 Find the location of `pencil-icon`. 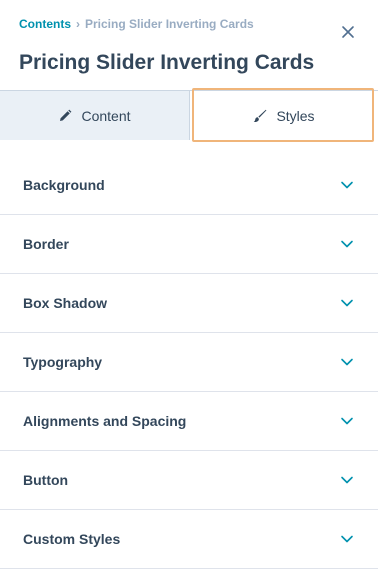

pencil-icon is located at coordinates (66, 115).